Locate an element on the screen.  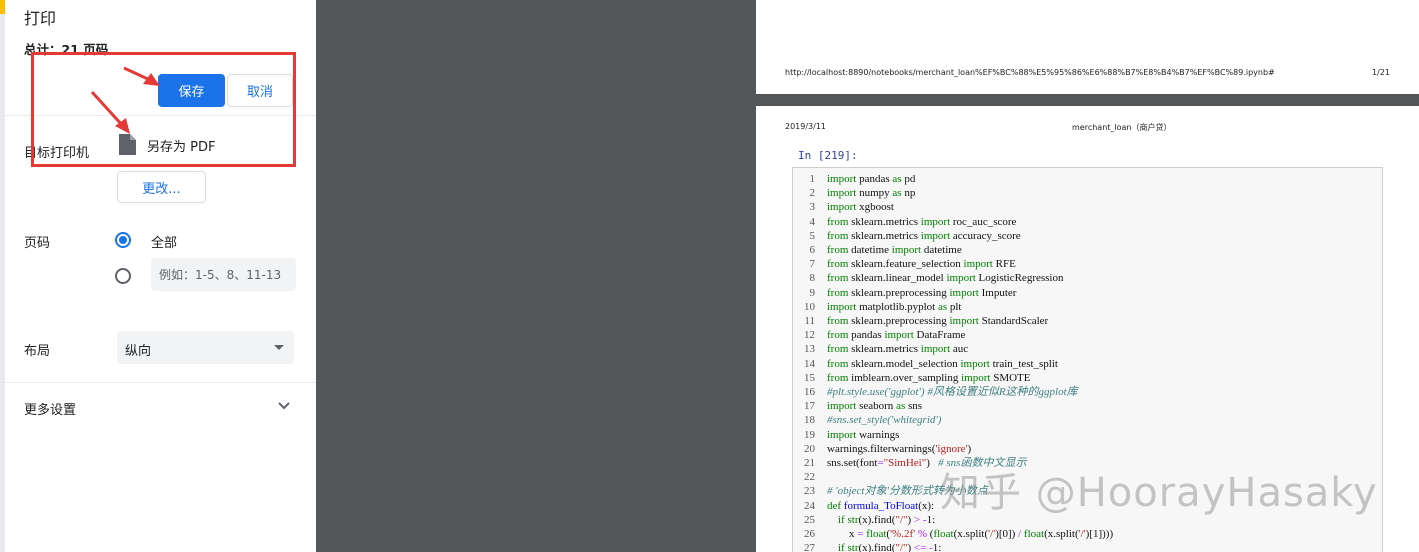
line-number: 20 is located at coordinates (809, 448).